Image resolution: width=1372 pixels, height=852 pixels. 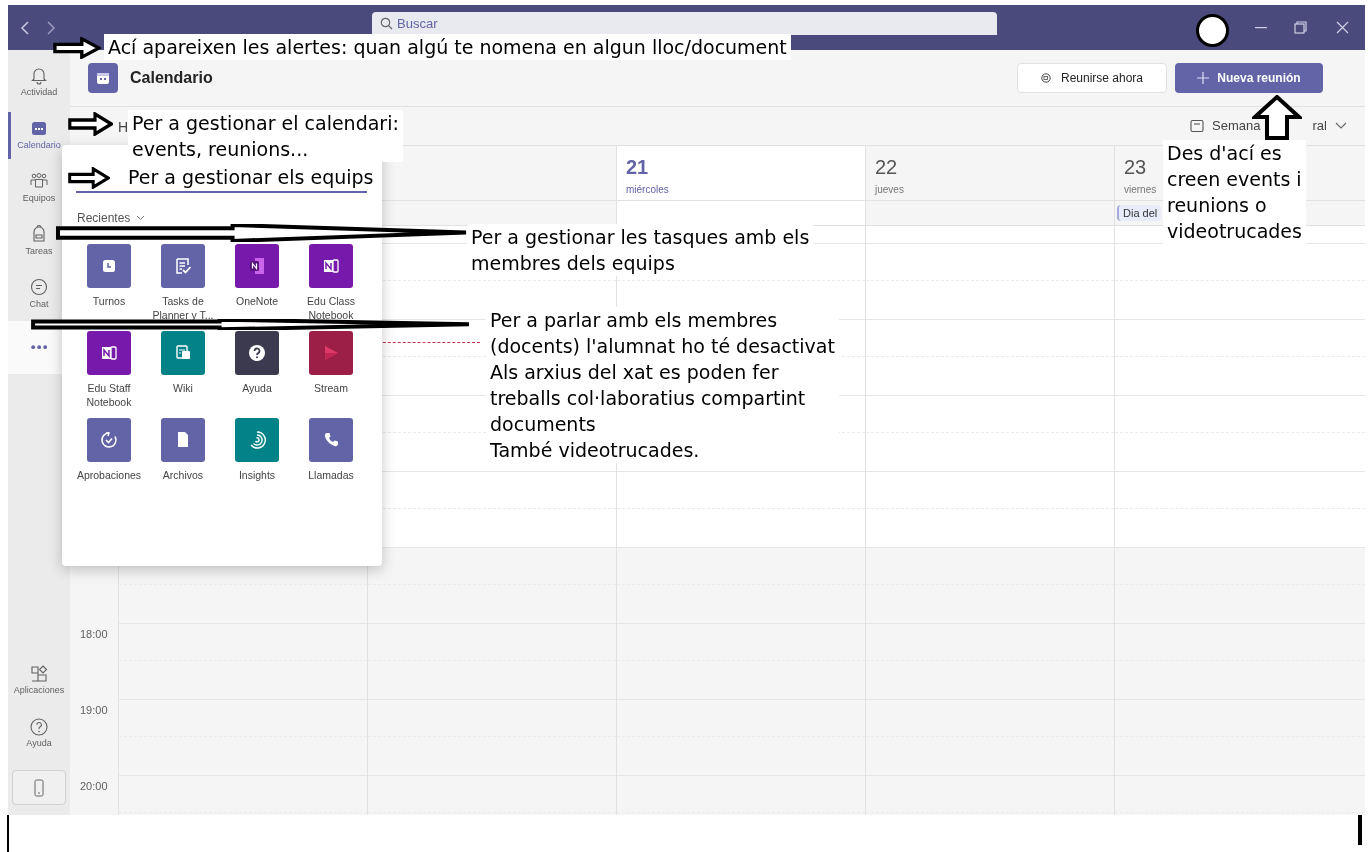 What do you see at coordinates (94, 710) in the screenshot?
I see `time-label: 19:00` at bounding box center [94, 710].